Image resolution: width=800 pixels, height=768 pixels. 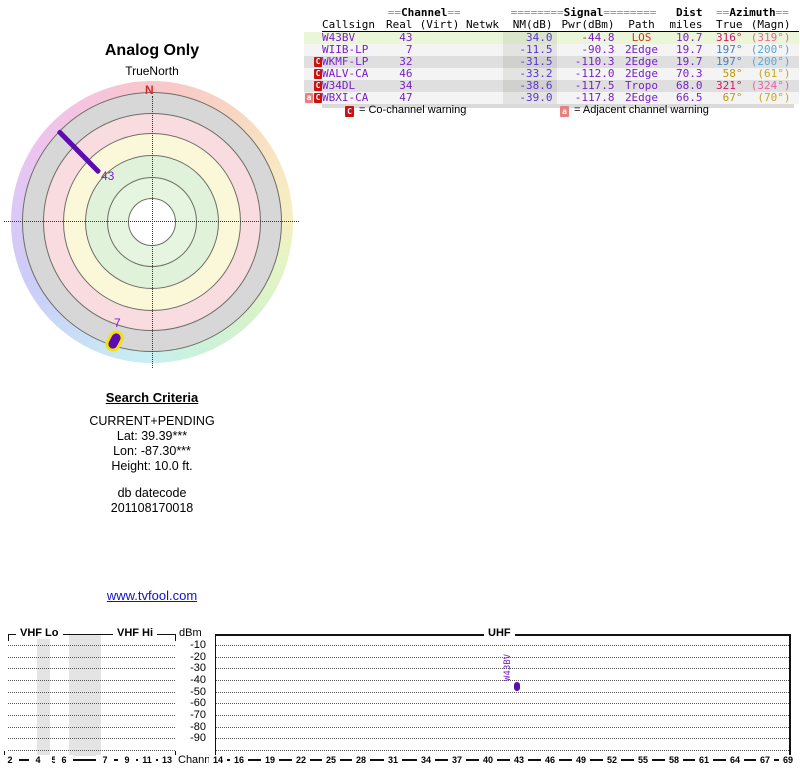 I want to click on col-callsign: Callsign, so click(x=354, y=25).